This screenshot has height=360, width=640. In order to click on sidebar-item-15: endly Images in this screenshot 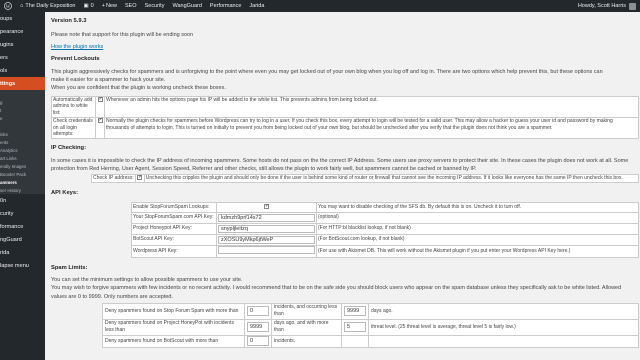, I will do `click(22, 166)`.